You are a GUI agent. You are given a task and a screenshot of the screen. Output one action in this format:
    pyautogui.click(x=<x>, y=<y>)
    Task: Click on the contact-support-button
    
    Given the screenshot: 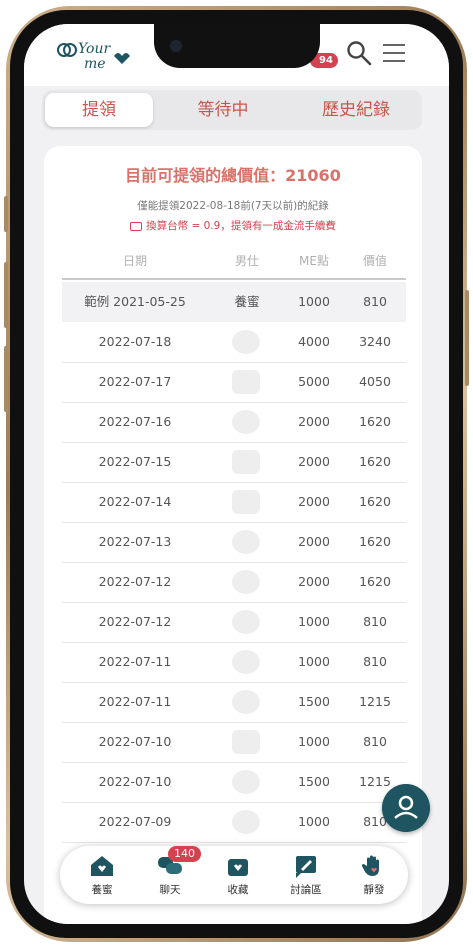 What is the action you would take?
    pyautogui.click(x=406, y=808)
    